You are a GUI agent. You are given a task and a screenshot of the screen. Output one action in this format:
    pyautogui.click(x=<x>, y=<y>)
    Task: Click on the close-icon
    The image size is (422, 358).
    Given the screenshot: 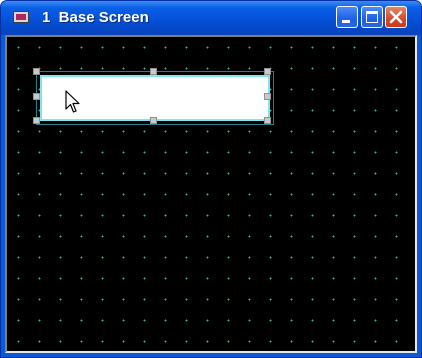 What is the action you would take?
    pyautogui.click(x=396, y=17)
    